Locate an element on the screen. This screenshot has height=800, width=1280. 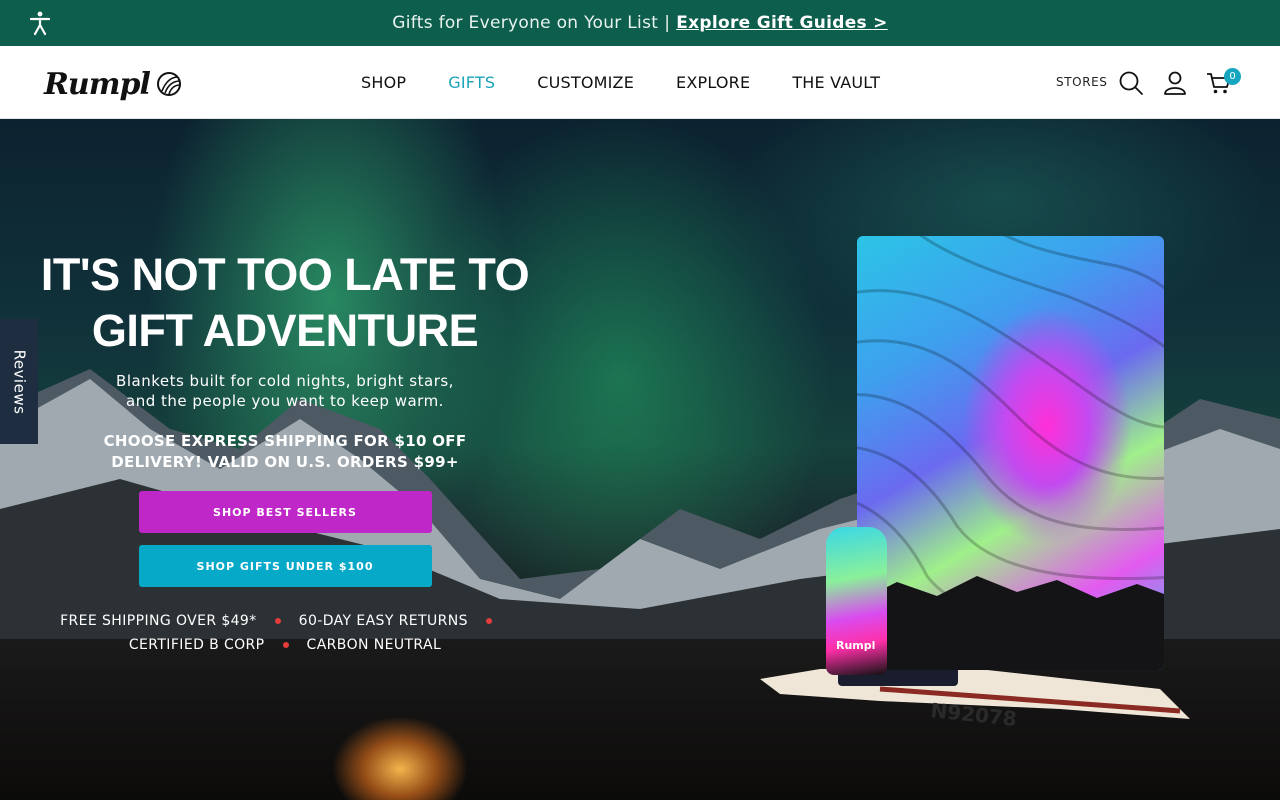
badges-row-2: CERTIFIED B CORP CARBON NEUTRAL is located at coordinates (285, 645).